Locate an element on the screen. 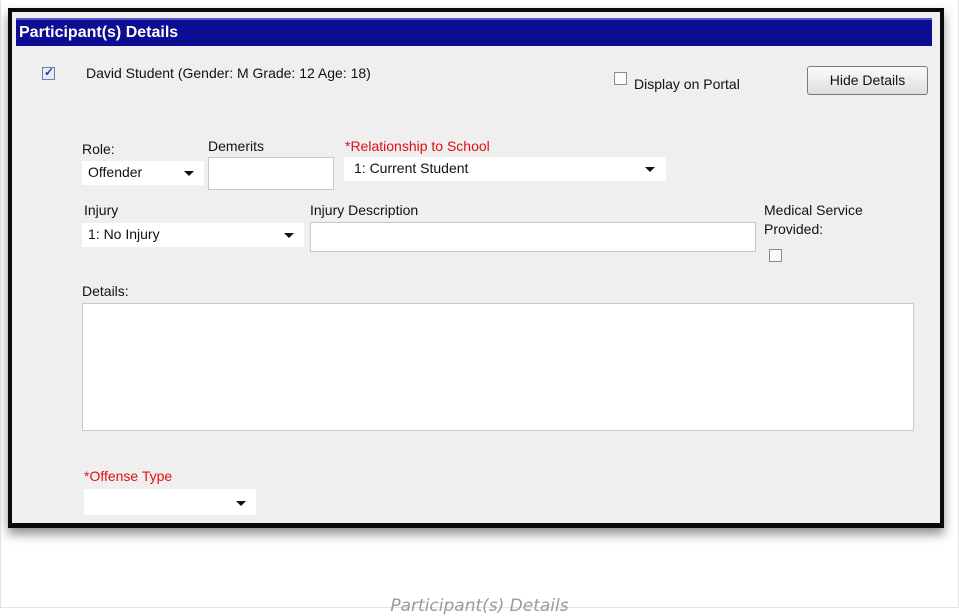 This screenshot has height=616, width=959. injury-label: Injury is located at coordinates (101, 210).